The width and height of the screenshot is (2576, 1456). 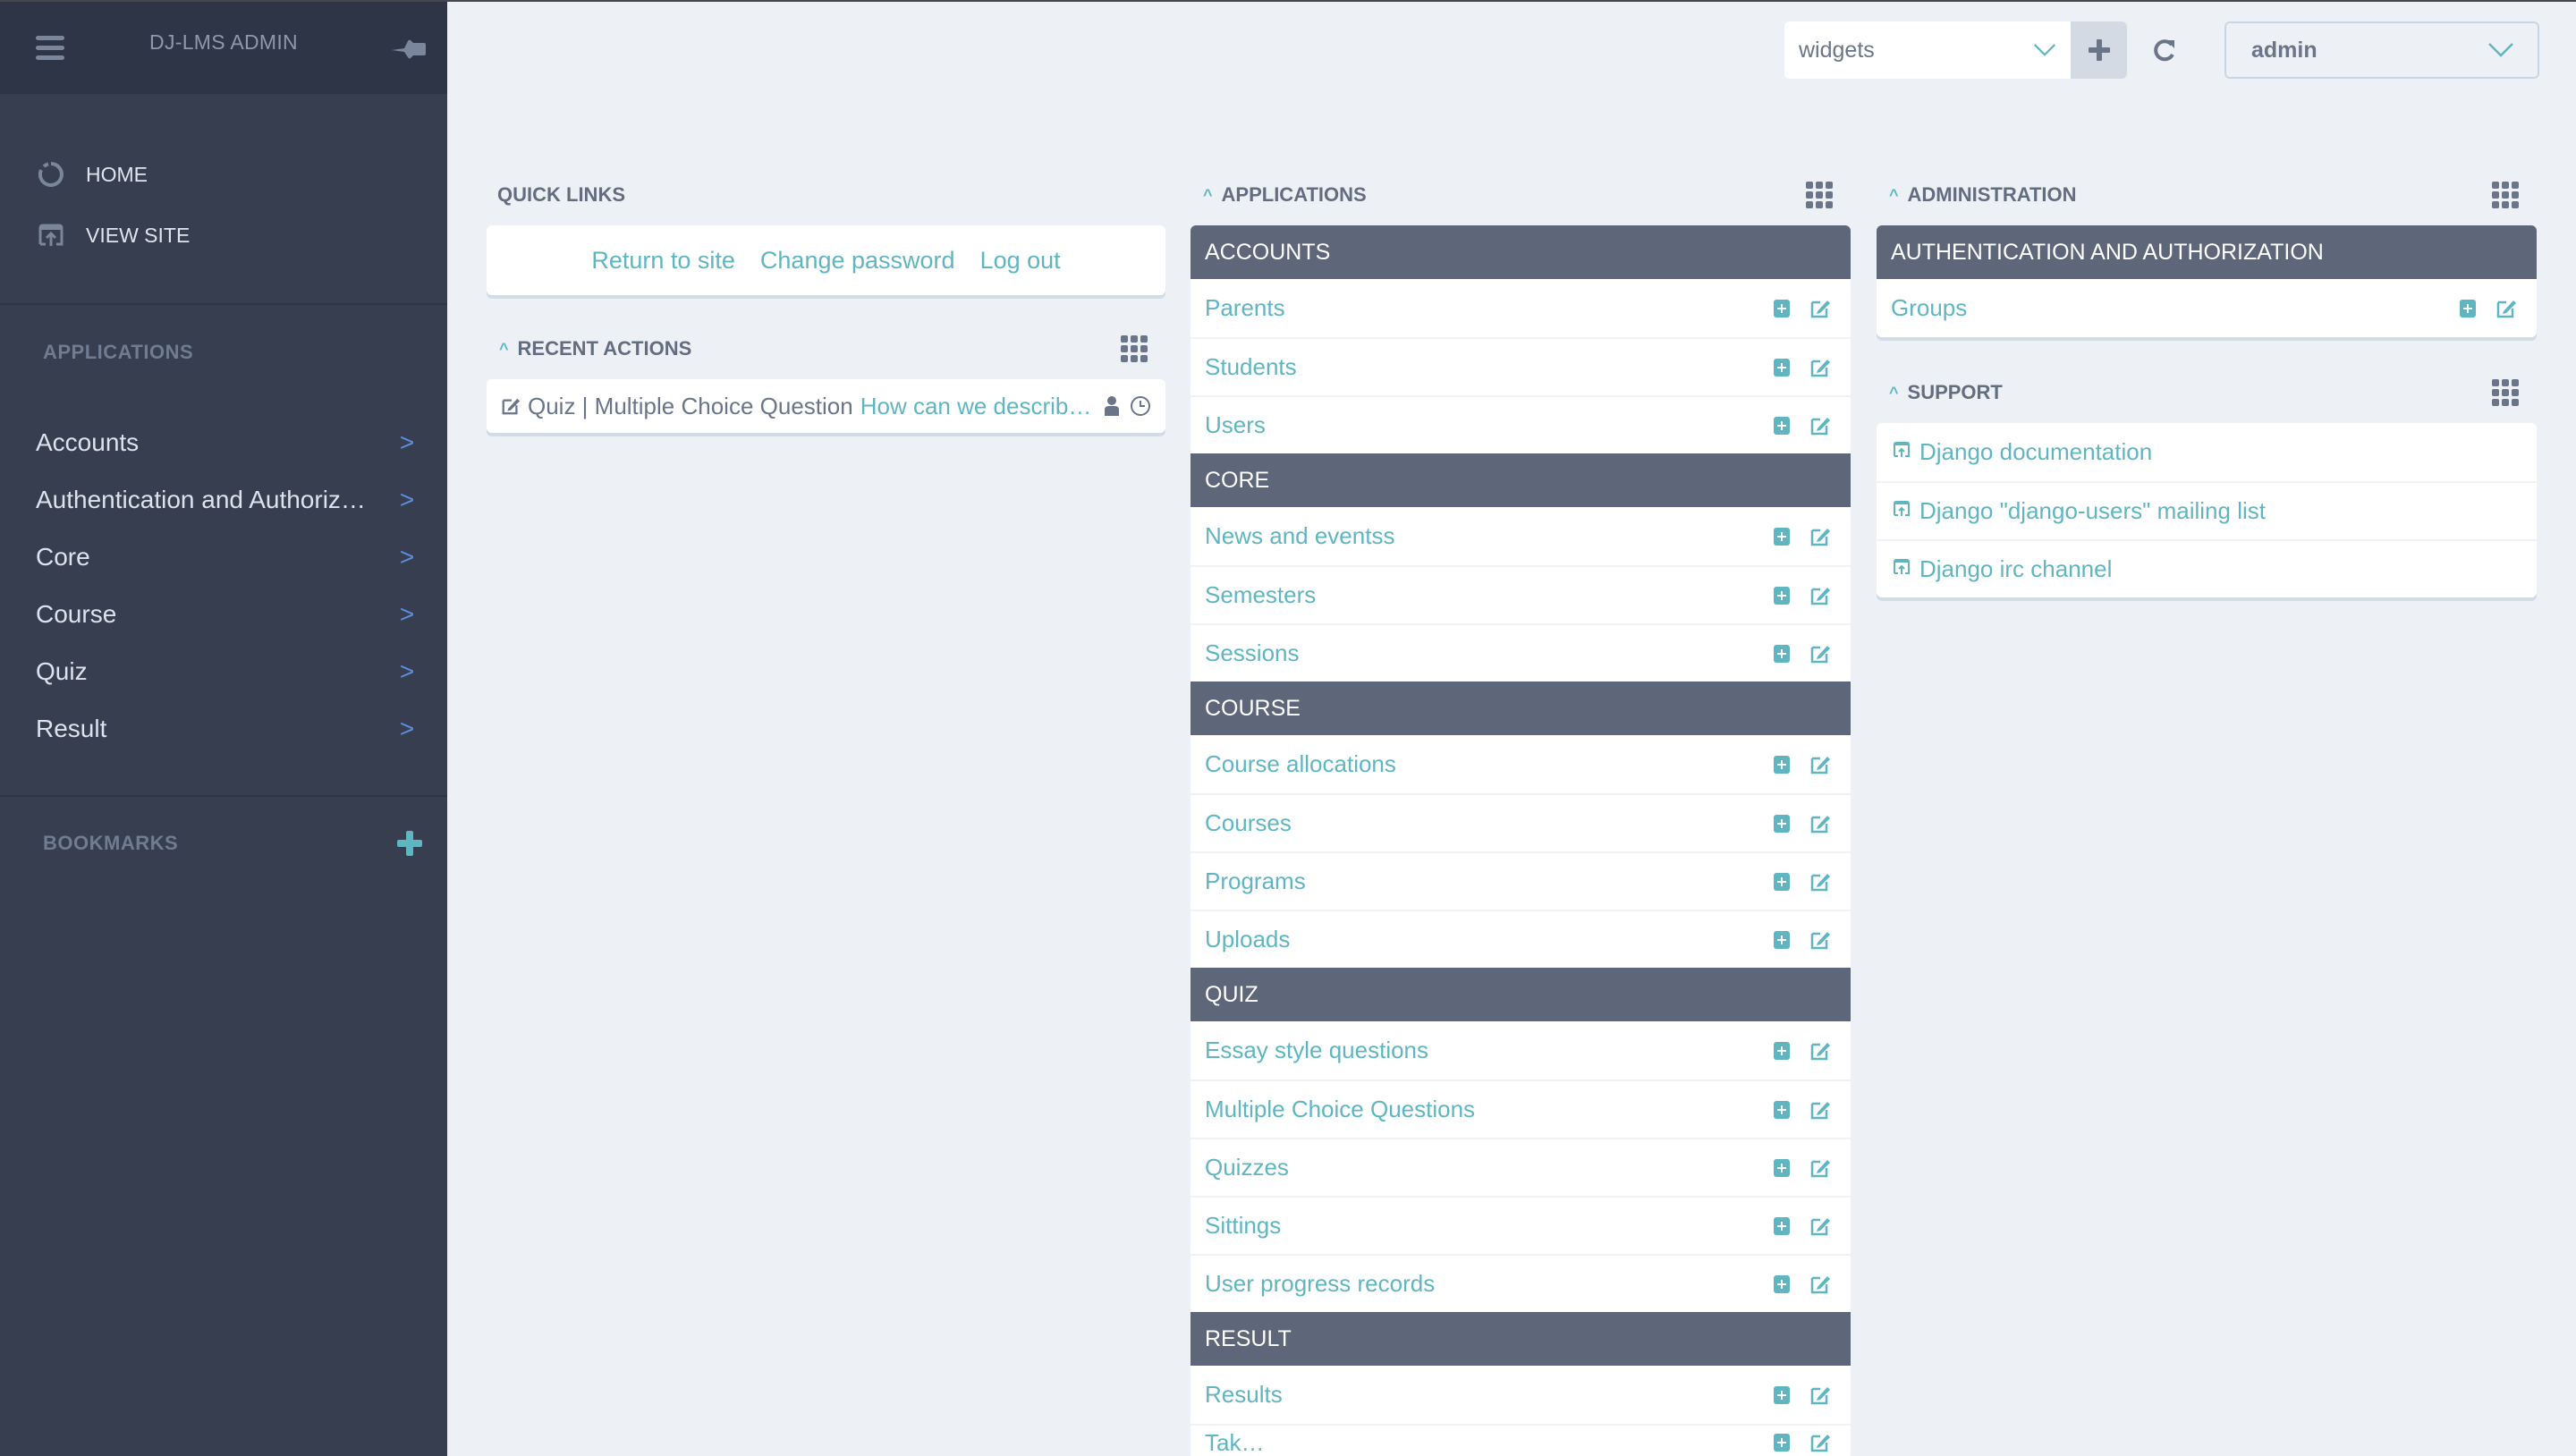 I want to click on module-header: CORE, so click(x=1521, y=480).